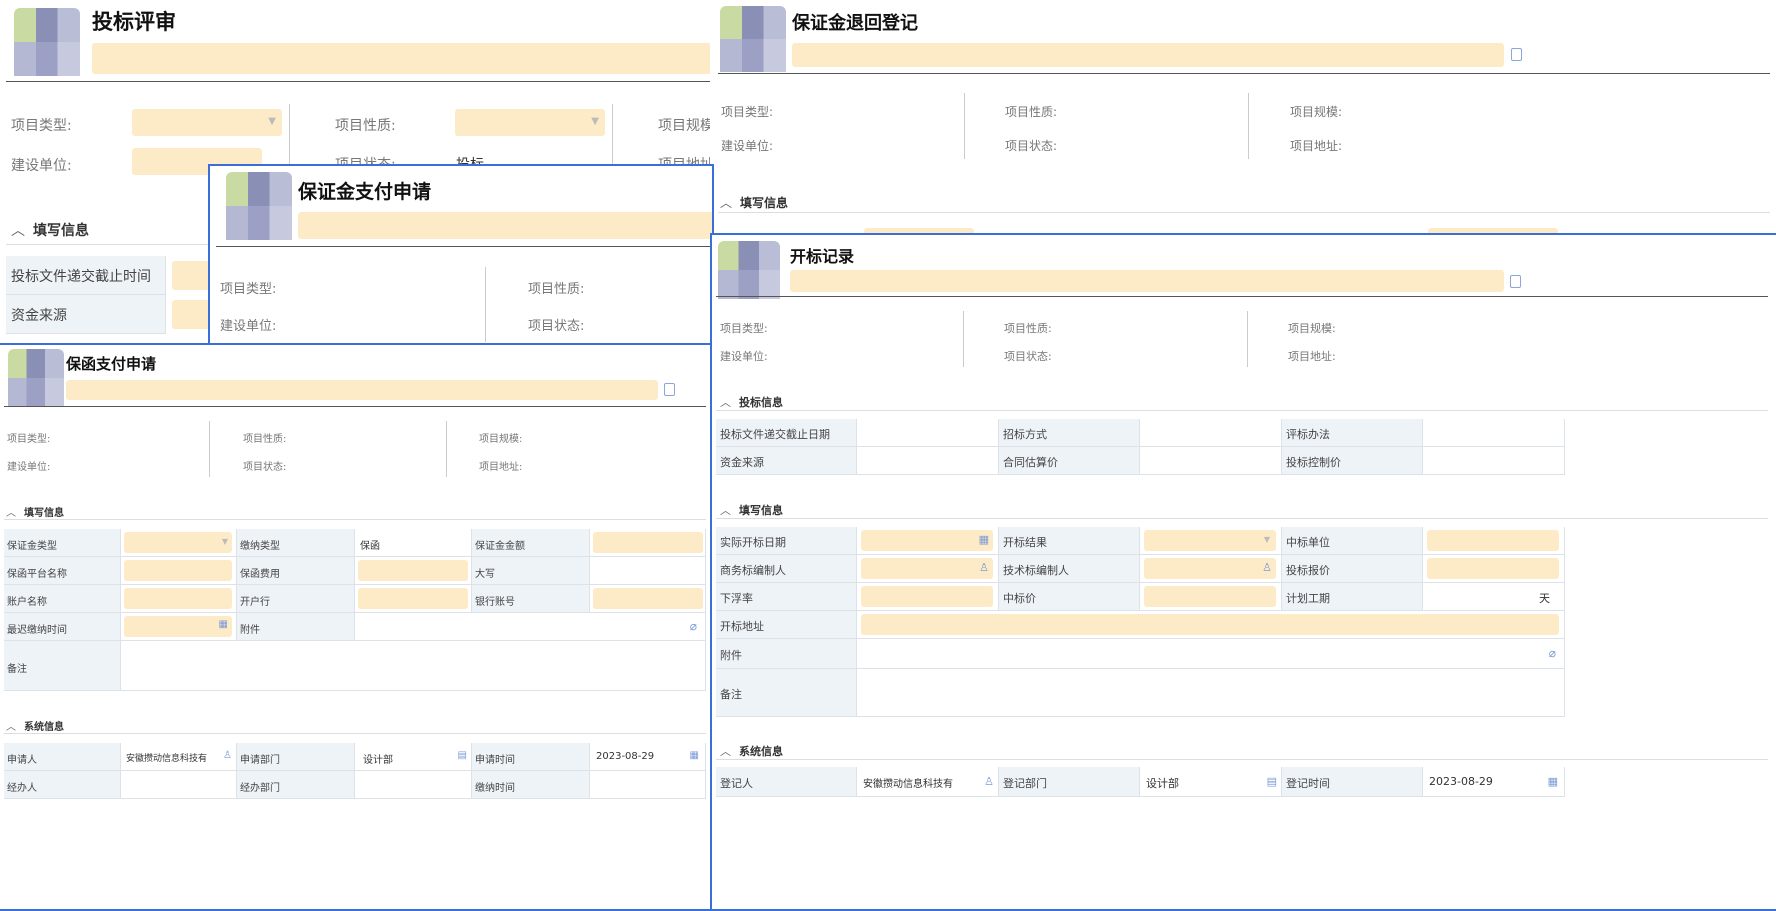  I want to click on deposit-amount-input, so click(648, 542).